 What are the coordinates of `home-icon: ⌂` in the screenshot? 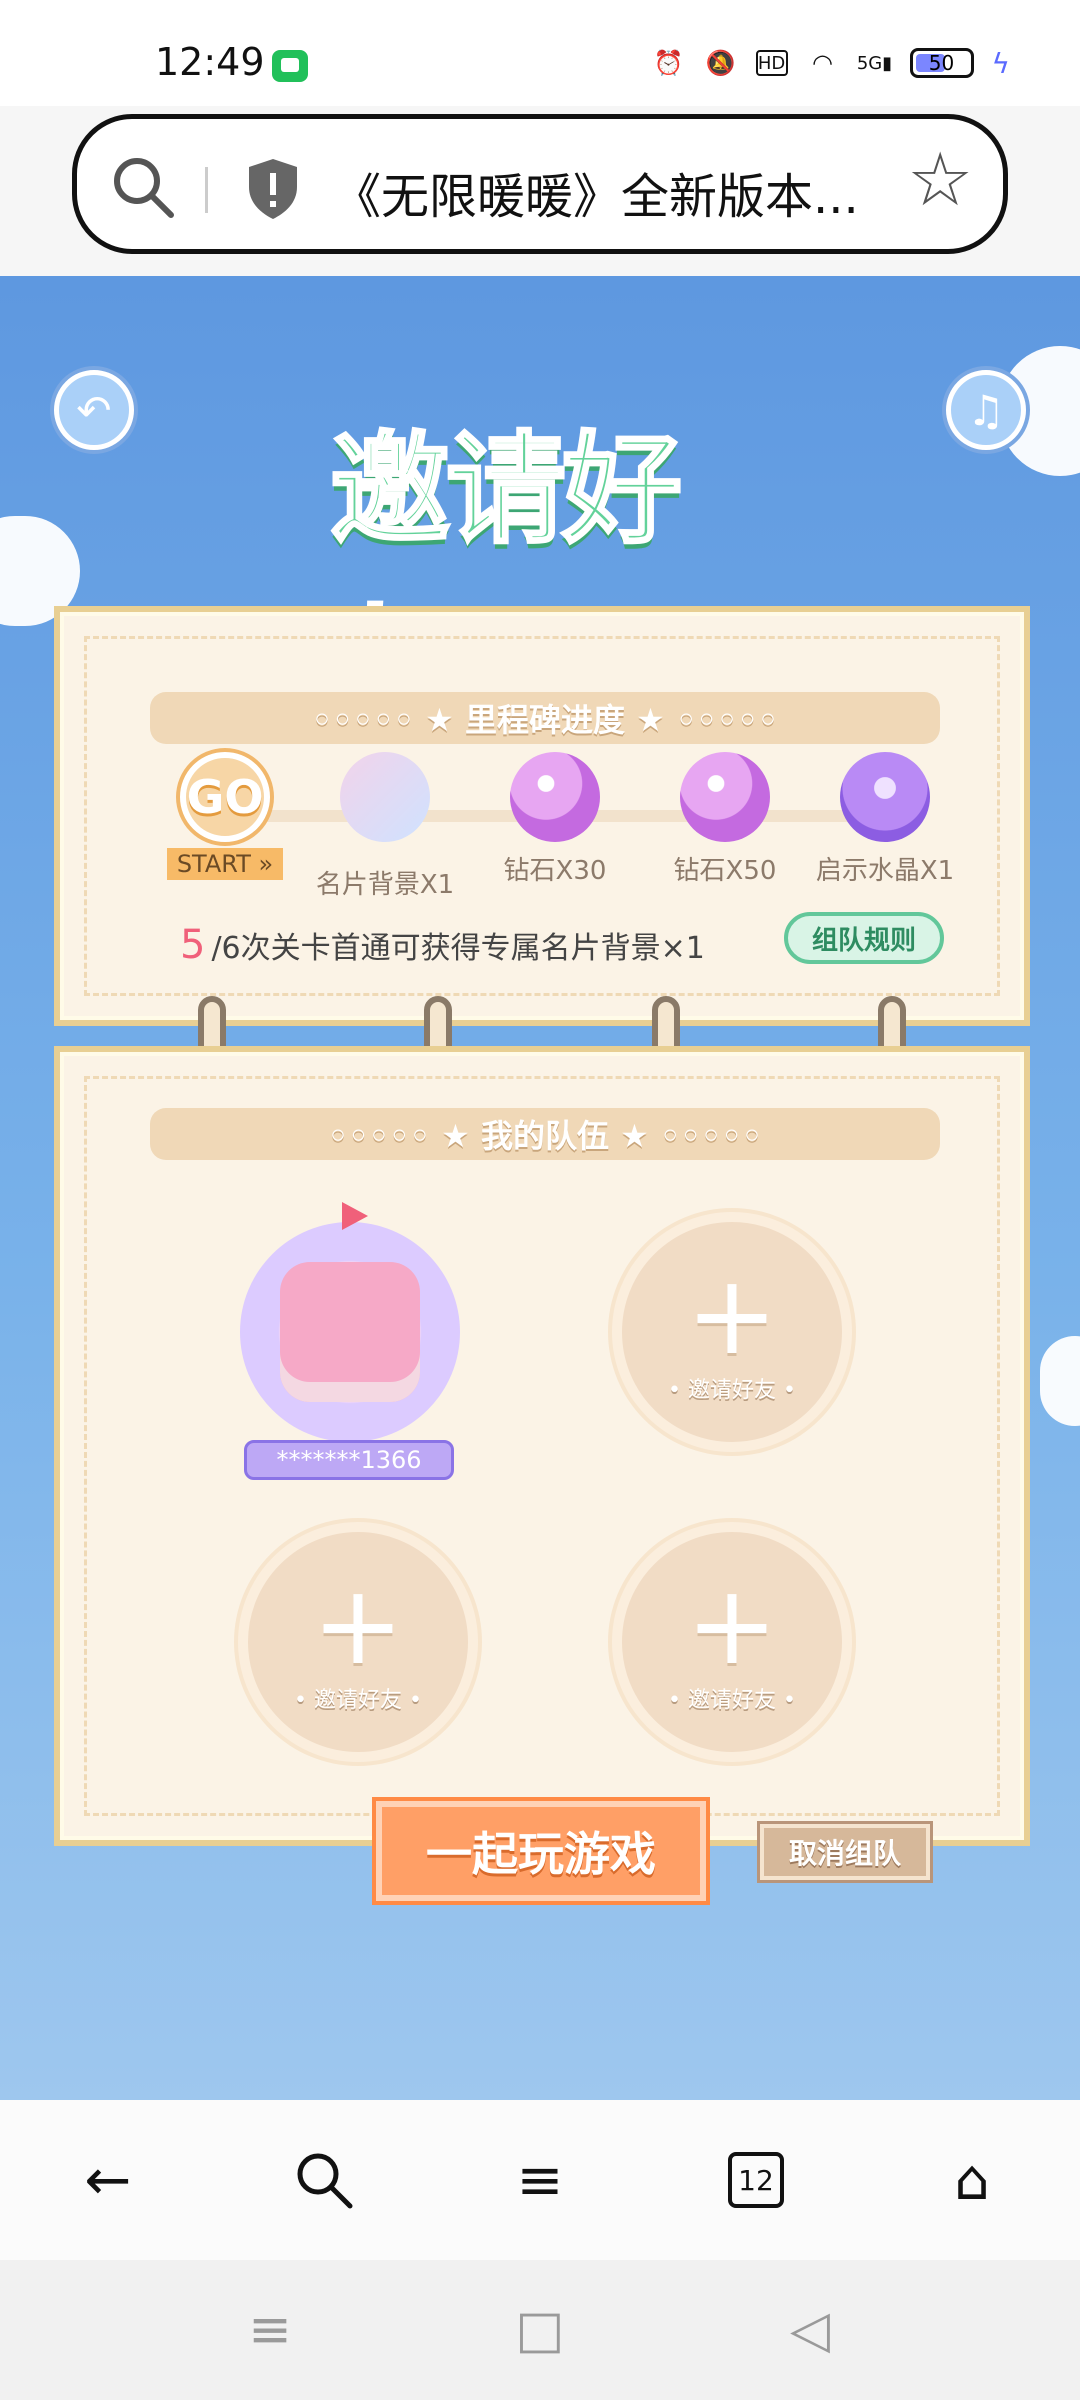 It's located at (972, 2180).